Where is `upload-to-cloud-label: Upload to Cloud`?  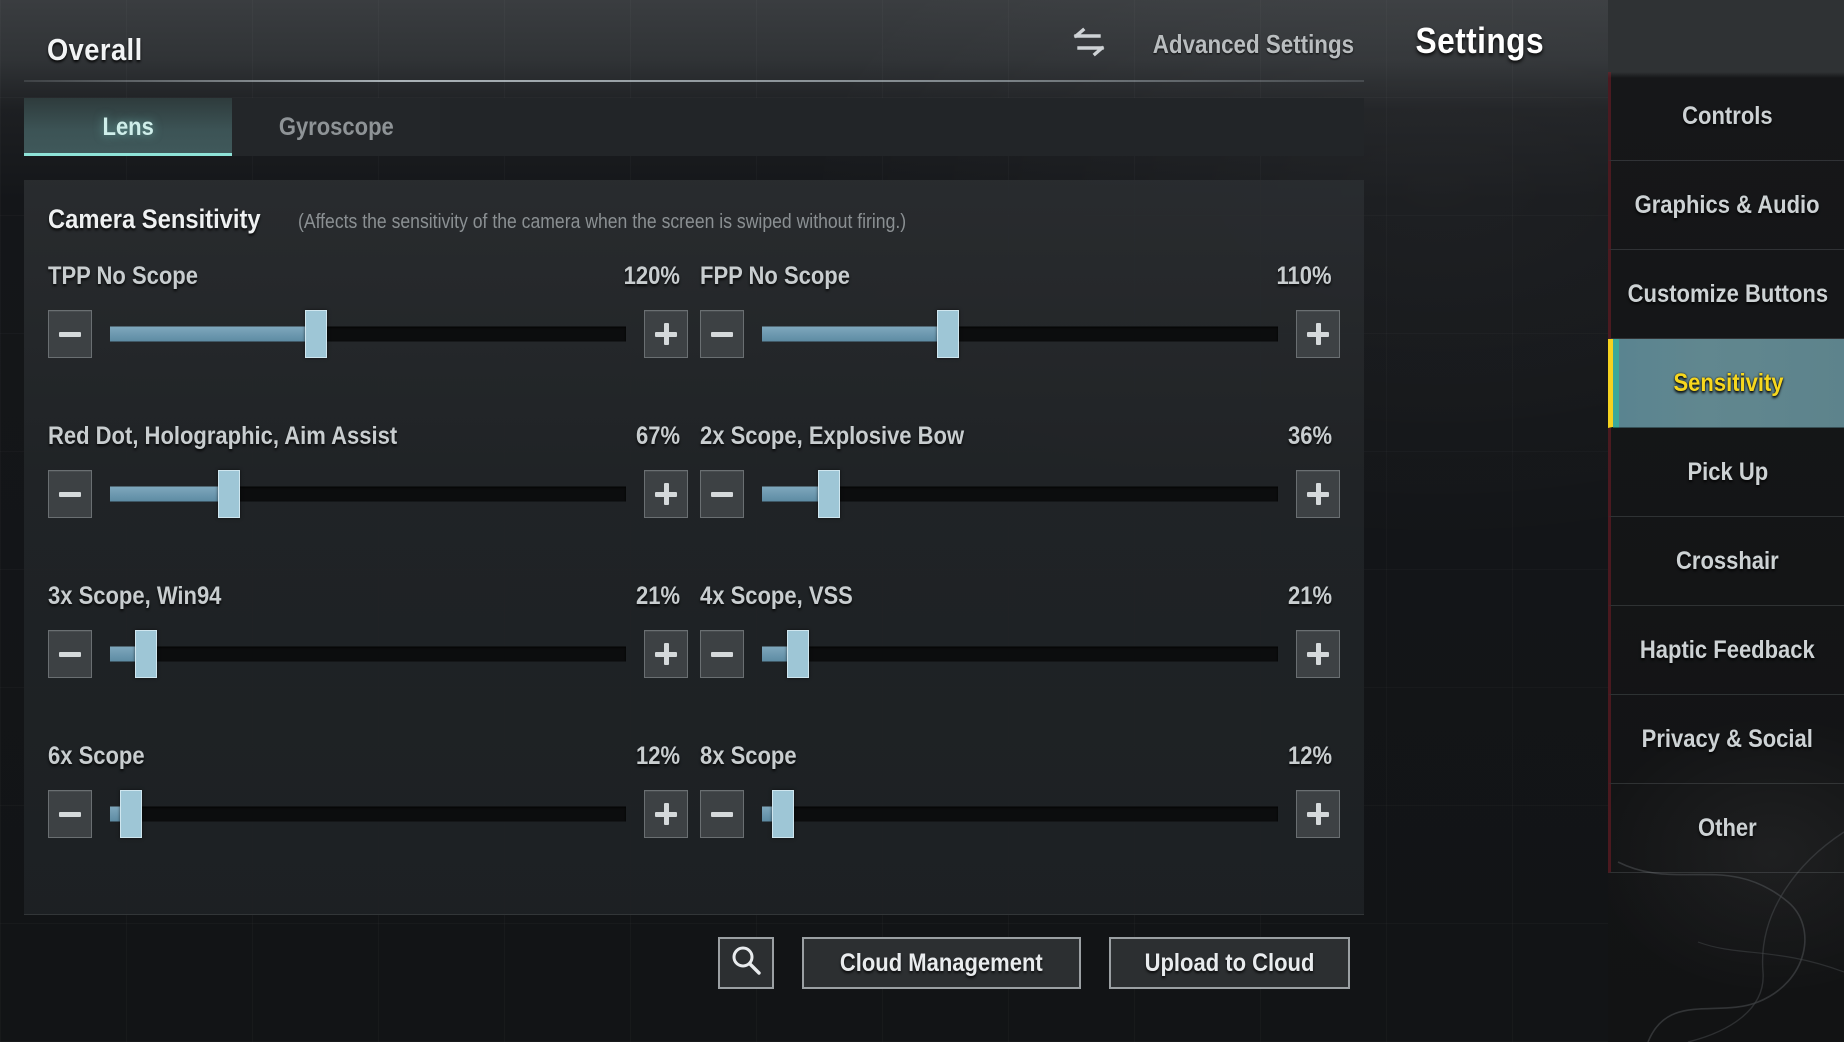 upload-to-cloud-label: Upload to Cloud is located at coordinates (1229, 962).